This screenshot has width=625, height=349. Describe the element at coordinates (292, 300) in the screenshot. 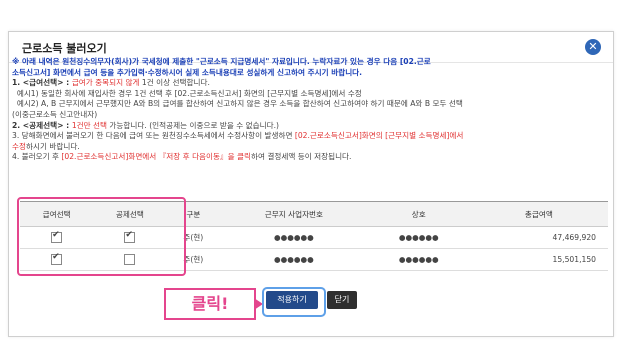

I see `apply-button: 적용하기` at that location.